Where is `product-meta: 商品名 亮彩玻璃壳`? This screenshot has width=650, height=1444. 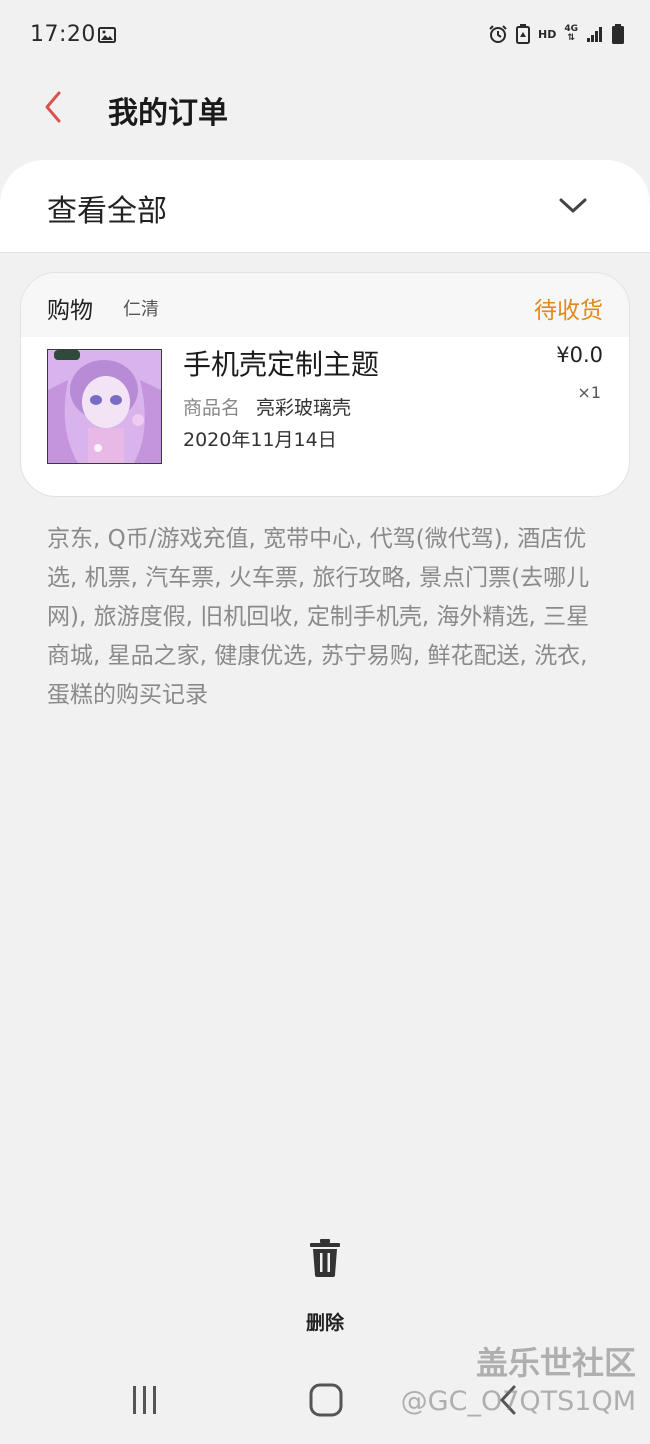 product-meta: 商品名 亮彩玻璃壳 is located at coordinates (267, 406).